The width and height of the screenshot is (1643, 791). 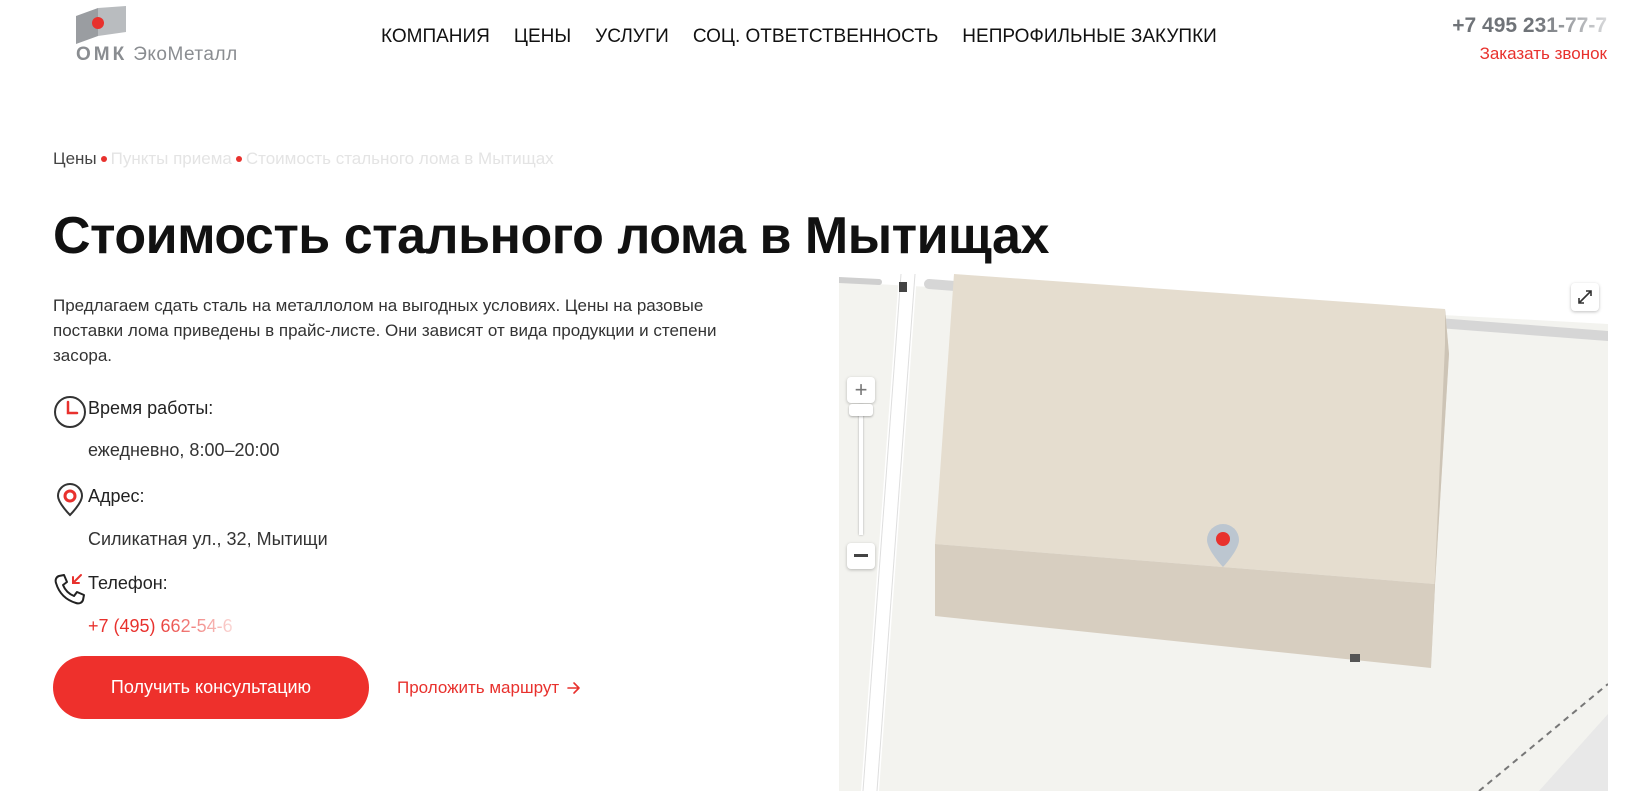 I want to click on callback-link: Заказать звонок, so click(x=1543, y=54).